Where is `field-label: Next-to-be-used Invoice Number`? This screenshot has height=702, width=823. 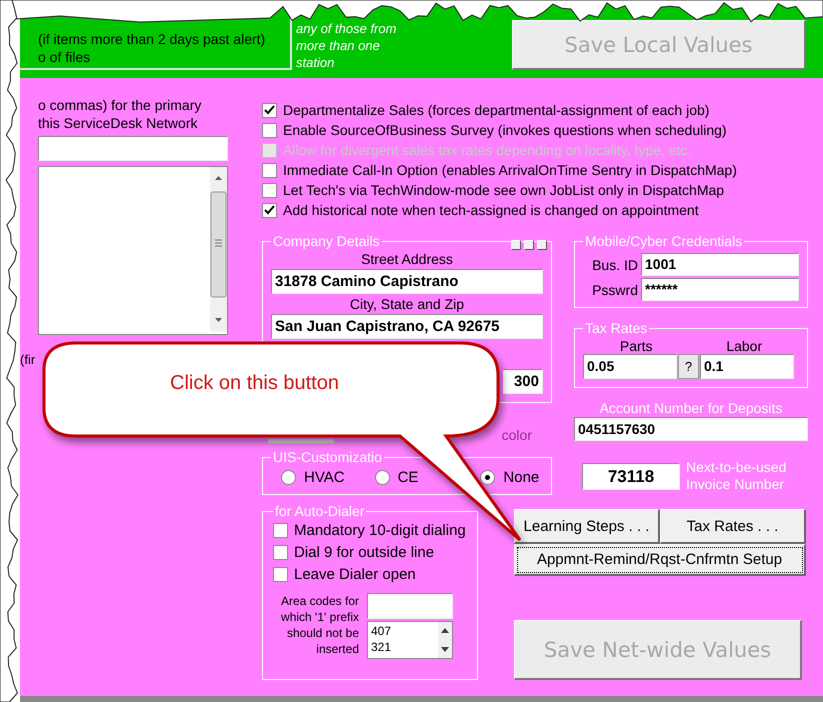
field-label: Next-to-be-used Invoice Number is located at coordinates (736, 476).